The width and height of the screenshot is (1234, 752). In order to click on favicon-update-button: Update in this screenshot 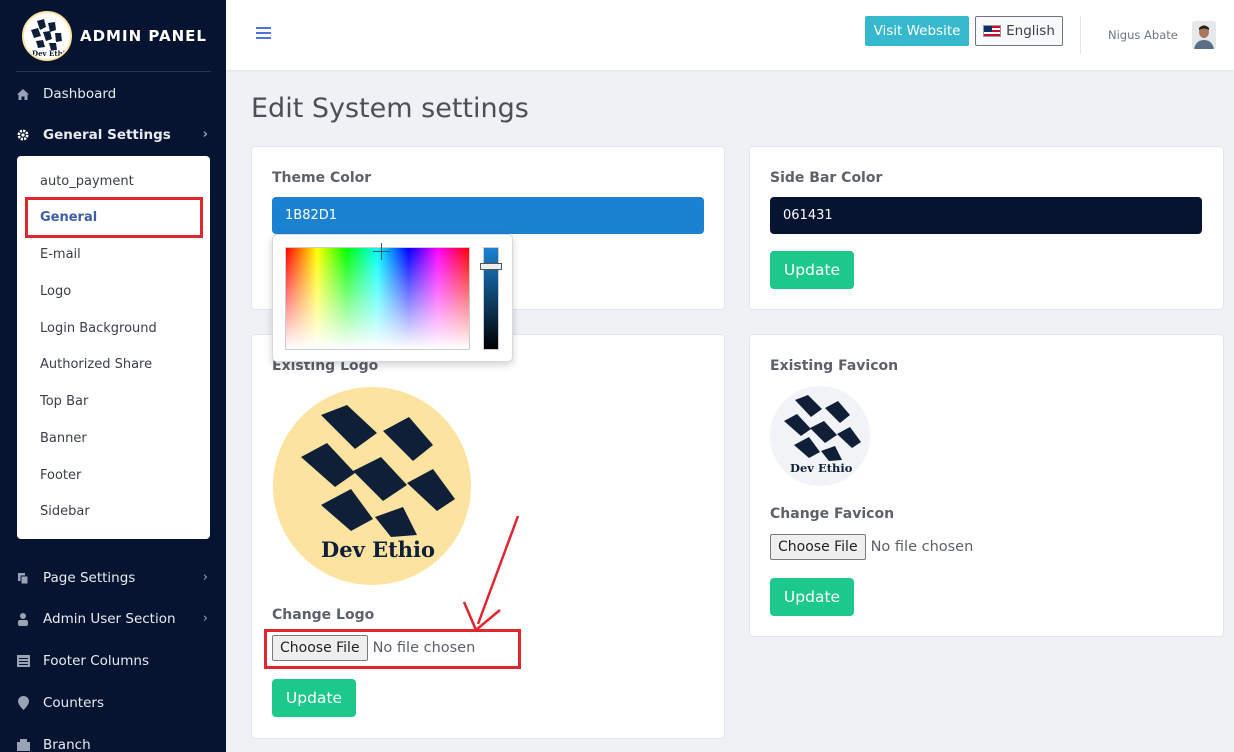, I will do `click(812, 597)`.